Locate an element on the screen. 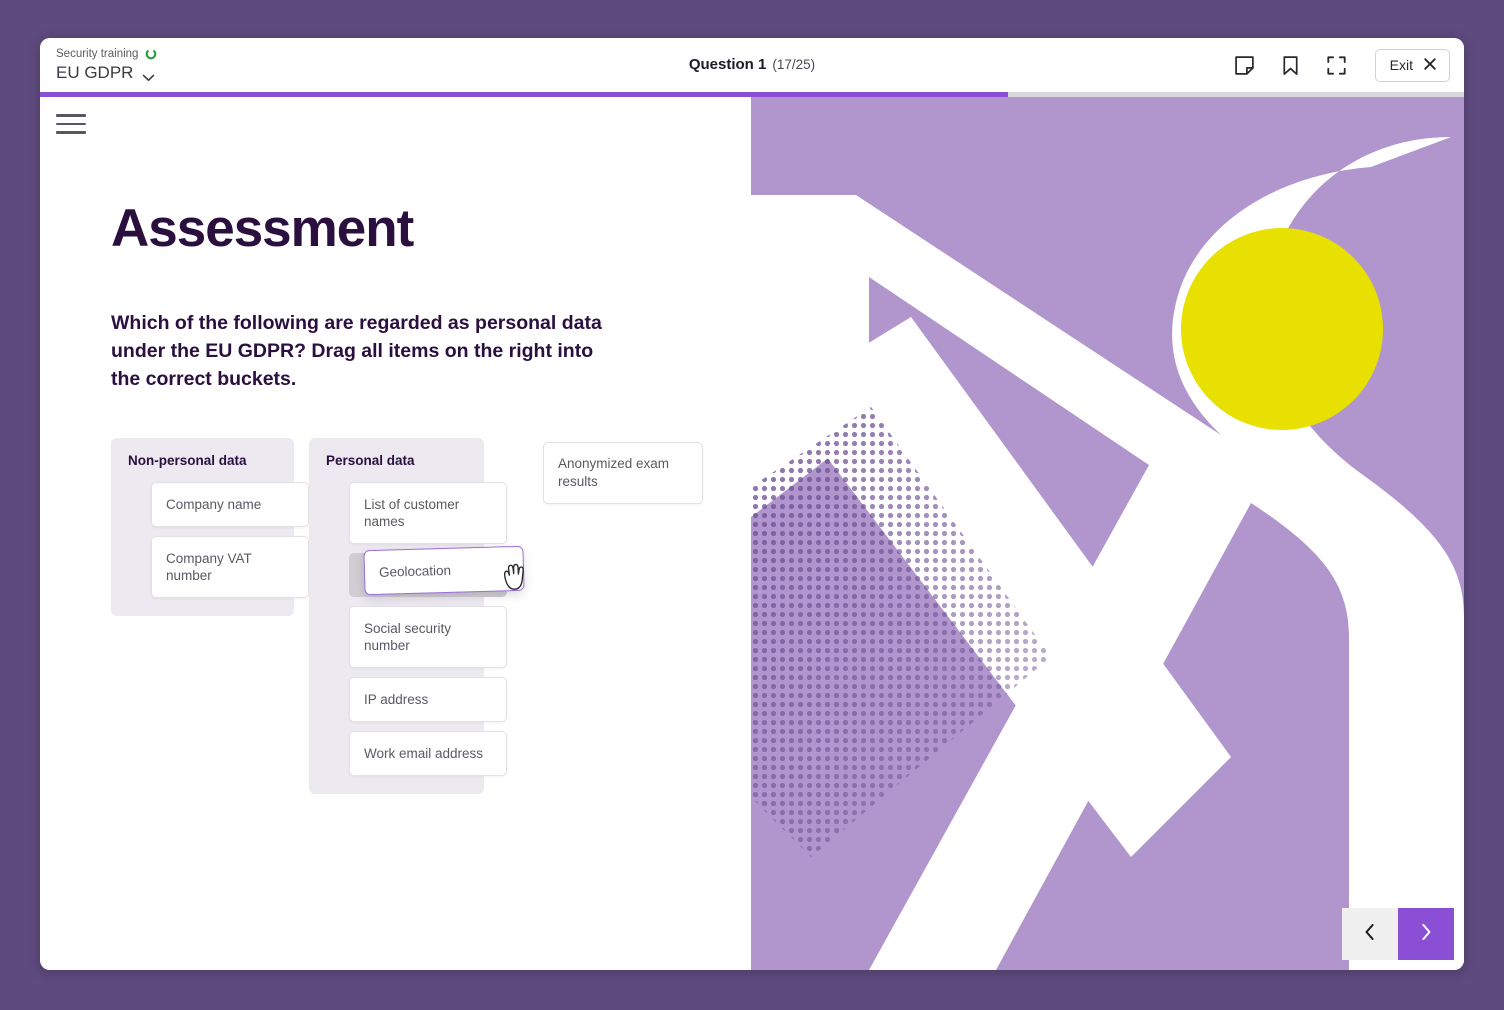 Image resolution: width=1504 pixels, height=1010 pixels. pool-drag-item: Anonymized exam results is located at coordinates (623, 473).